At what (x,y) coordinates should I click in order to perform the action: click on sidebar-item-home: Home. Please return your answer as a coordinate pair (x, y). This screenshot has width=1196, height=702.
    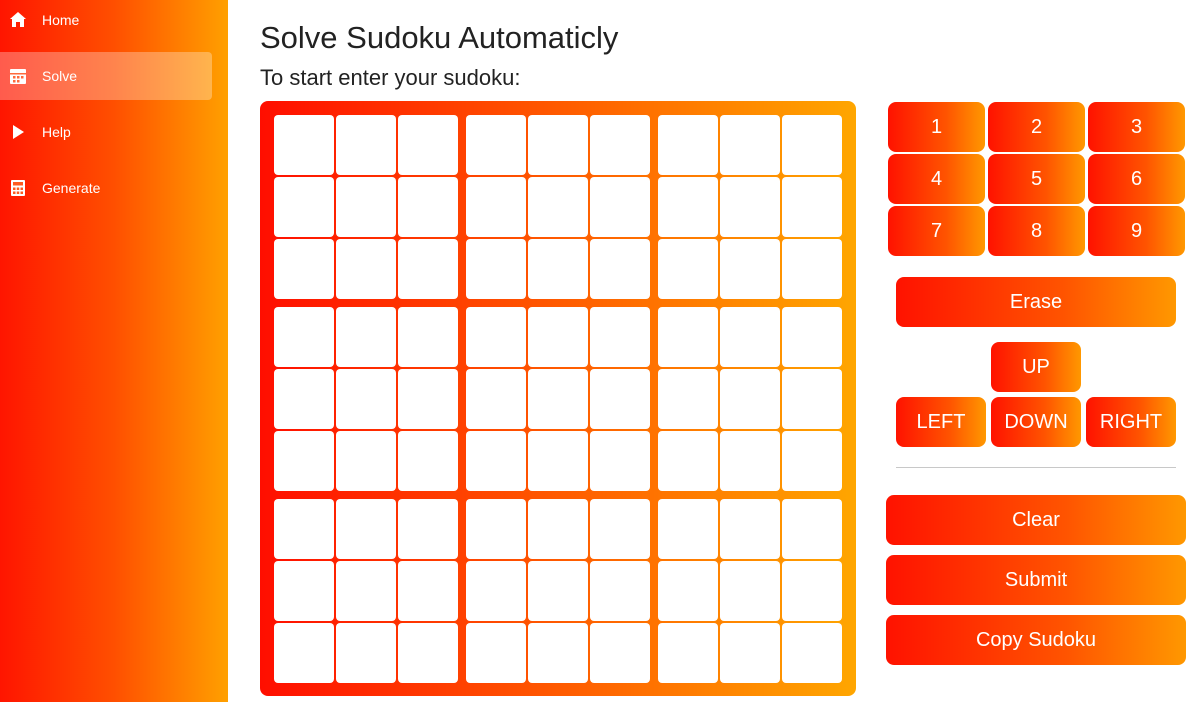
    Looking at the image, I should click on (106, 22).